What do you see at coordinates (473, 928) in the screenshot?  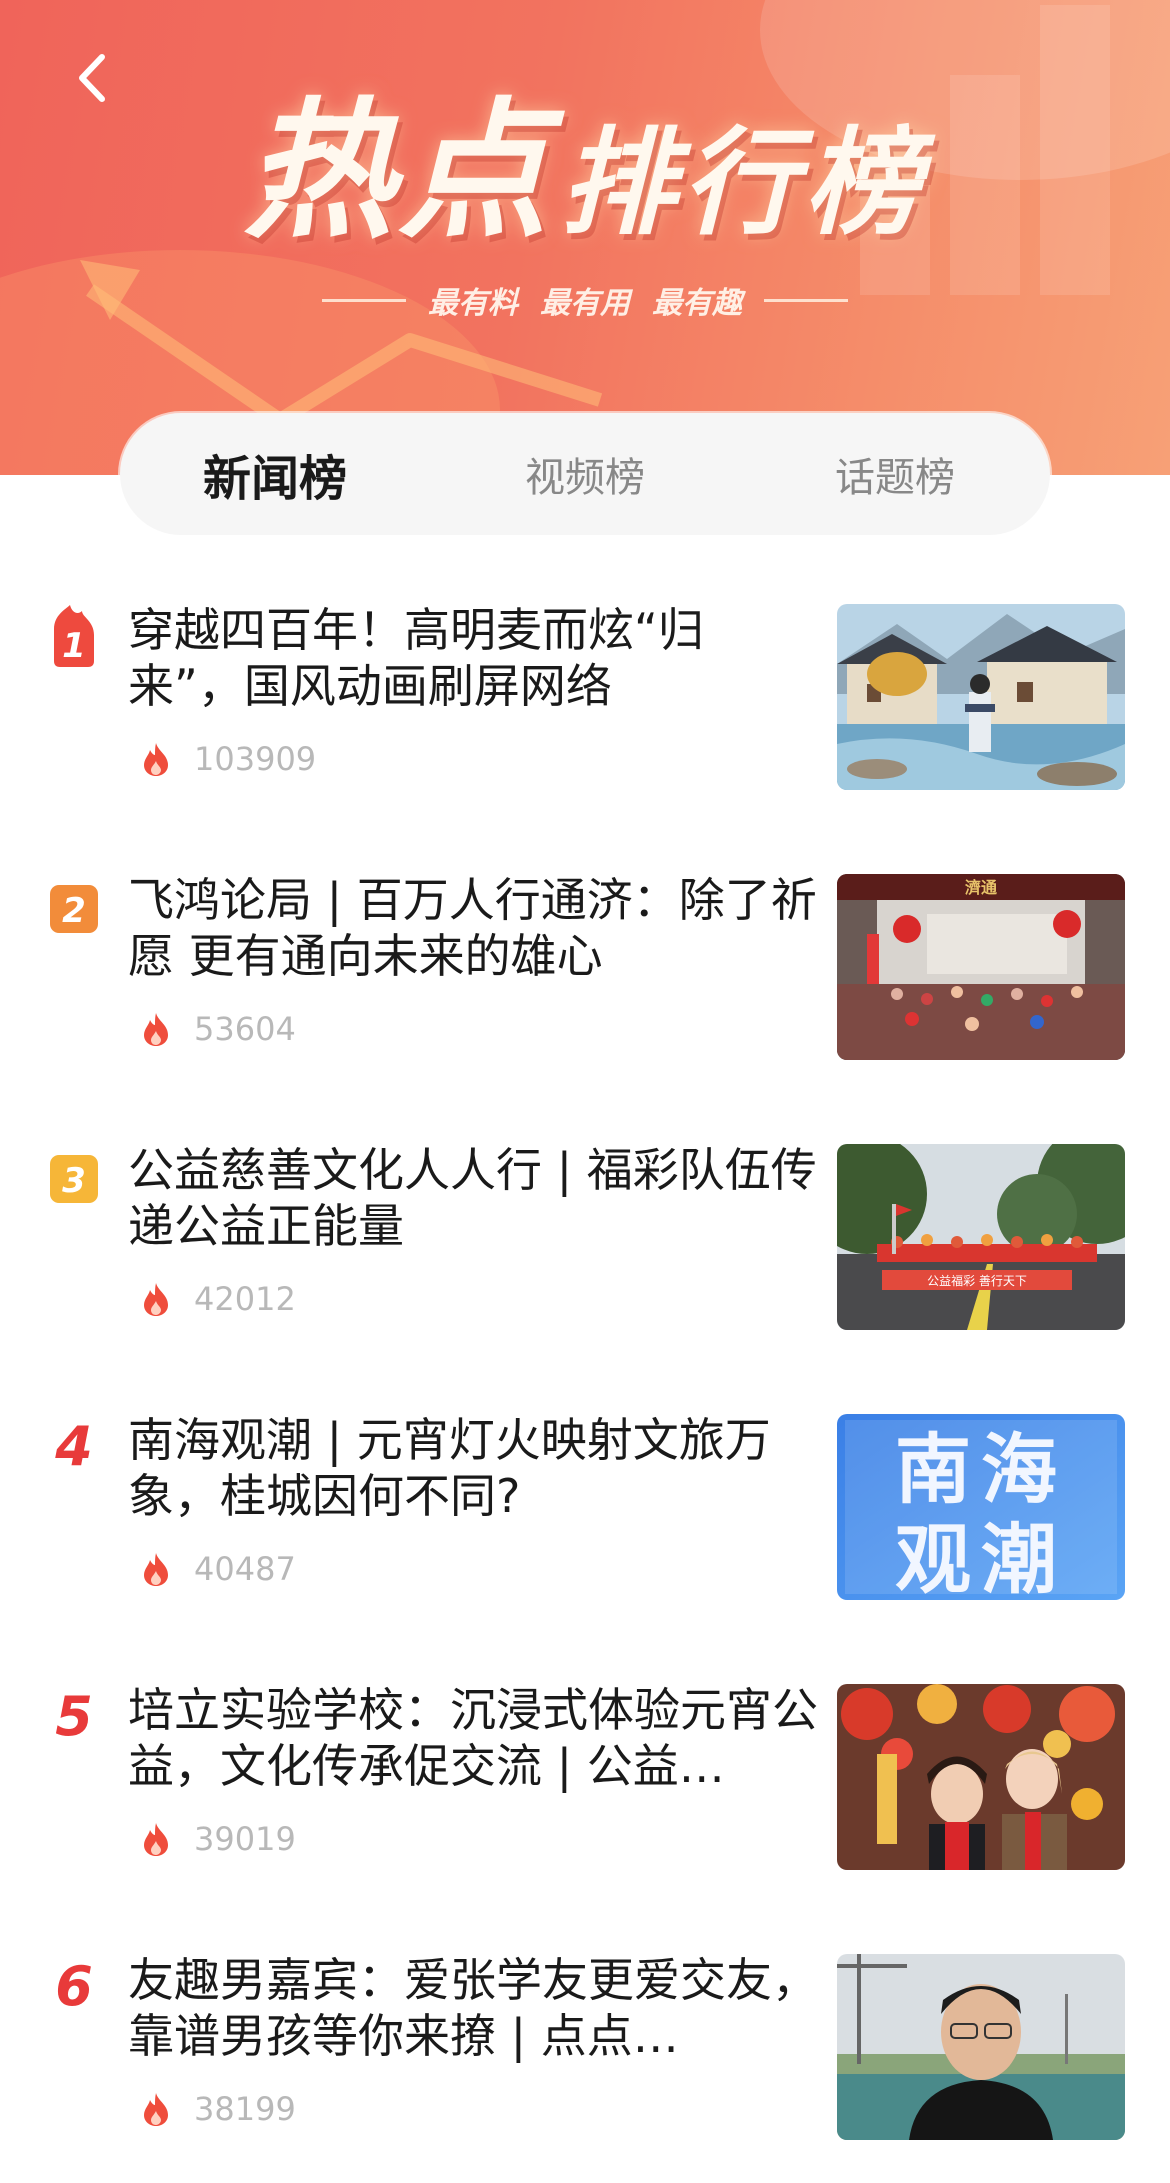 I see `item-title: 飞鸿论局 | 百万人行通济：除了祈愿 更有通向未来的雄心` at bounding box center [473, 928].